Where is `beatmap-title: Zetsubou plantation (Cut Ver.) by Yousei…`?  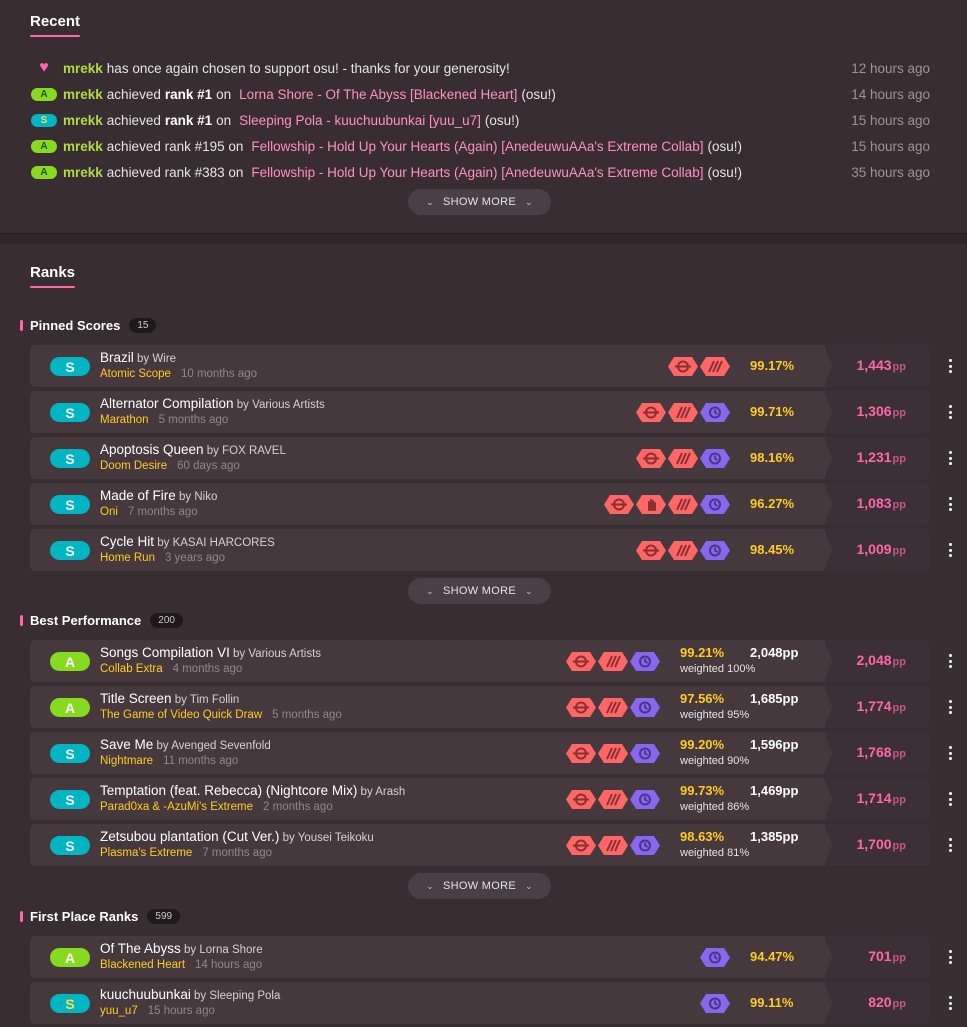
beatmap-title: Zetsubou plantation (Cut Ver.) by Yousei… is located at coordinates (237, 836).